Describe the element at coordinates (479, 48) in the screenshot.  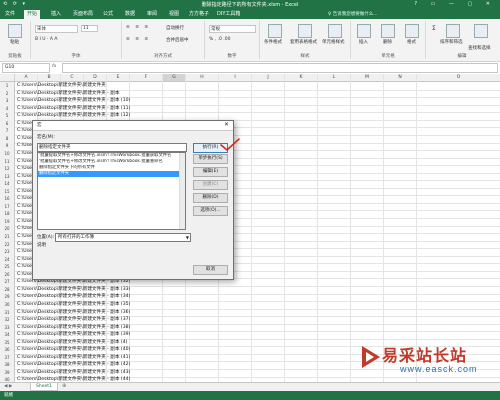
I see `find-select-button: 查找和选择` at that location.